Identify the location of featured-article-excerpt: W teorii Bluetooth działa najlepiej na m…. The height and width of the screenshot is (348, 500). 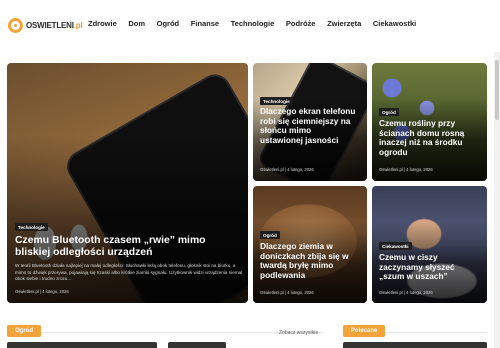
(129, 272).